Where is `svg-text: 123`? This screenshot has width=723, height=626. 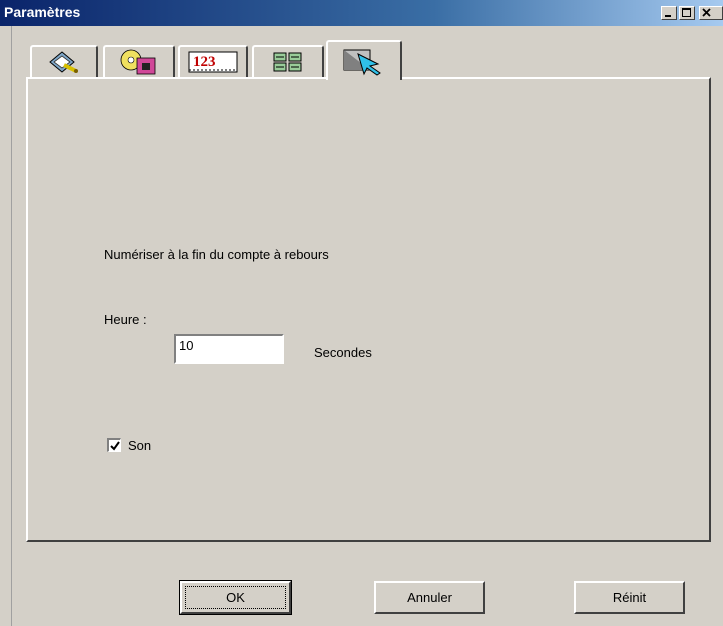
svg-text: 123 is located at coordinates (204, 62).